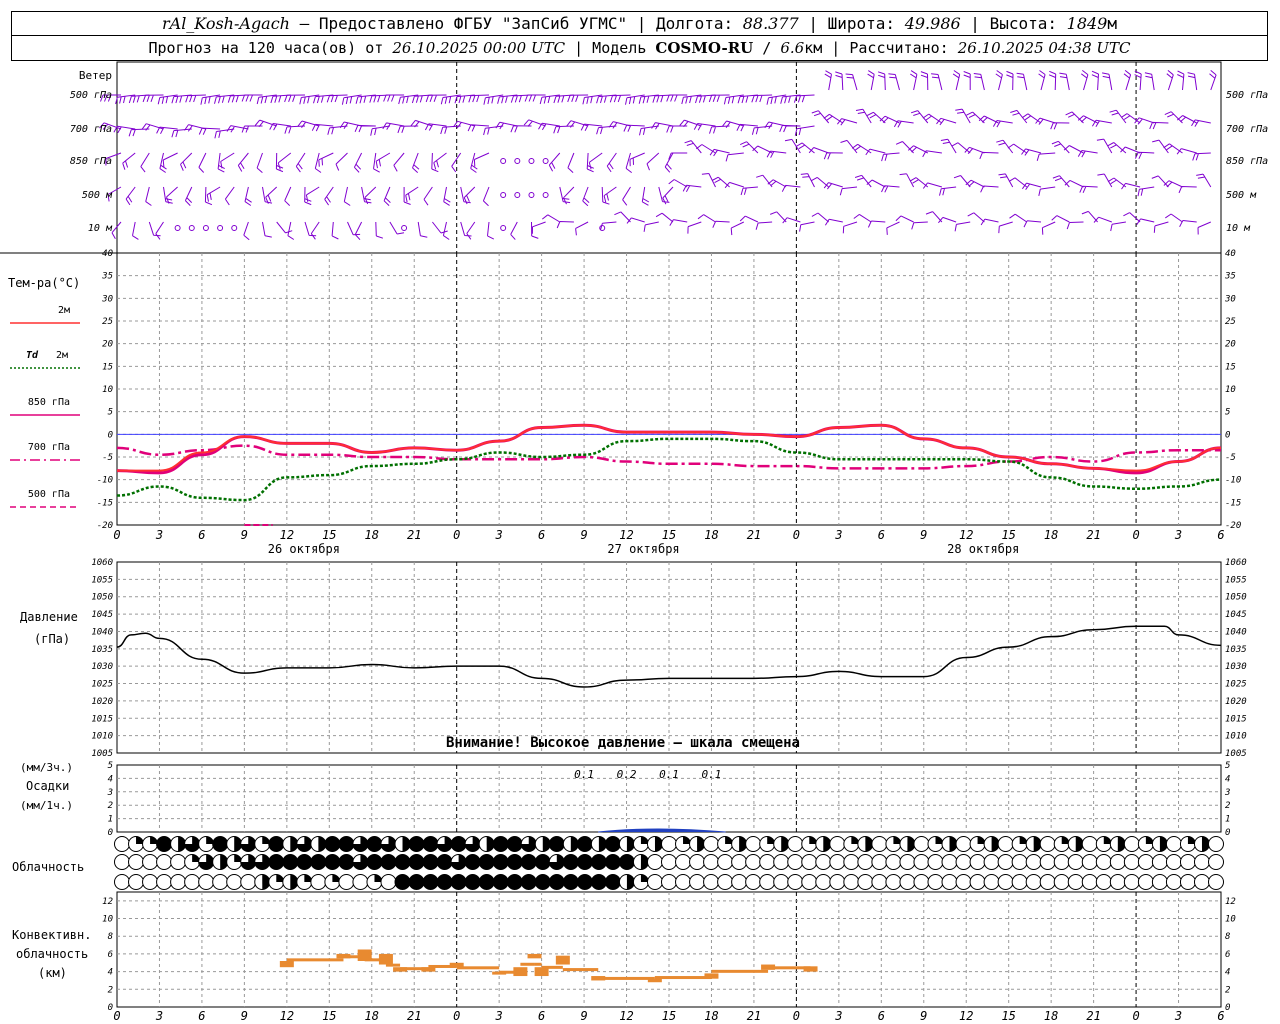 The image size is (1280, 1024). I want to click on conv-tick-right: 2, so click(1227, 990).